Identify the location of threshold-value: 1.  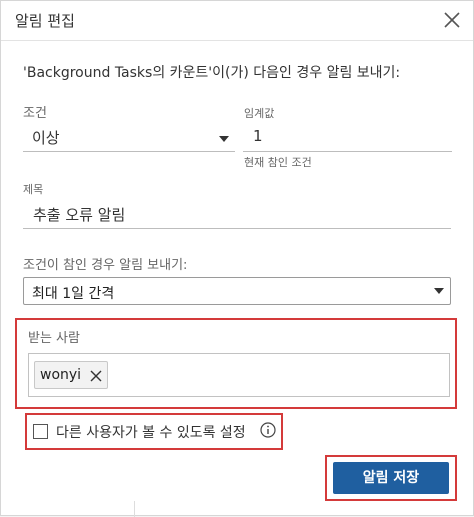
(258, 136).